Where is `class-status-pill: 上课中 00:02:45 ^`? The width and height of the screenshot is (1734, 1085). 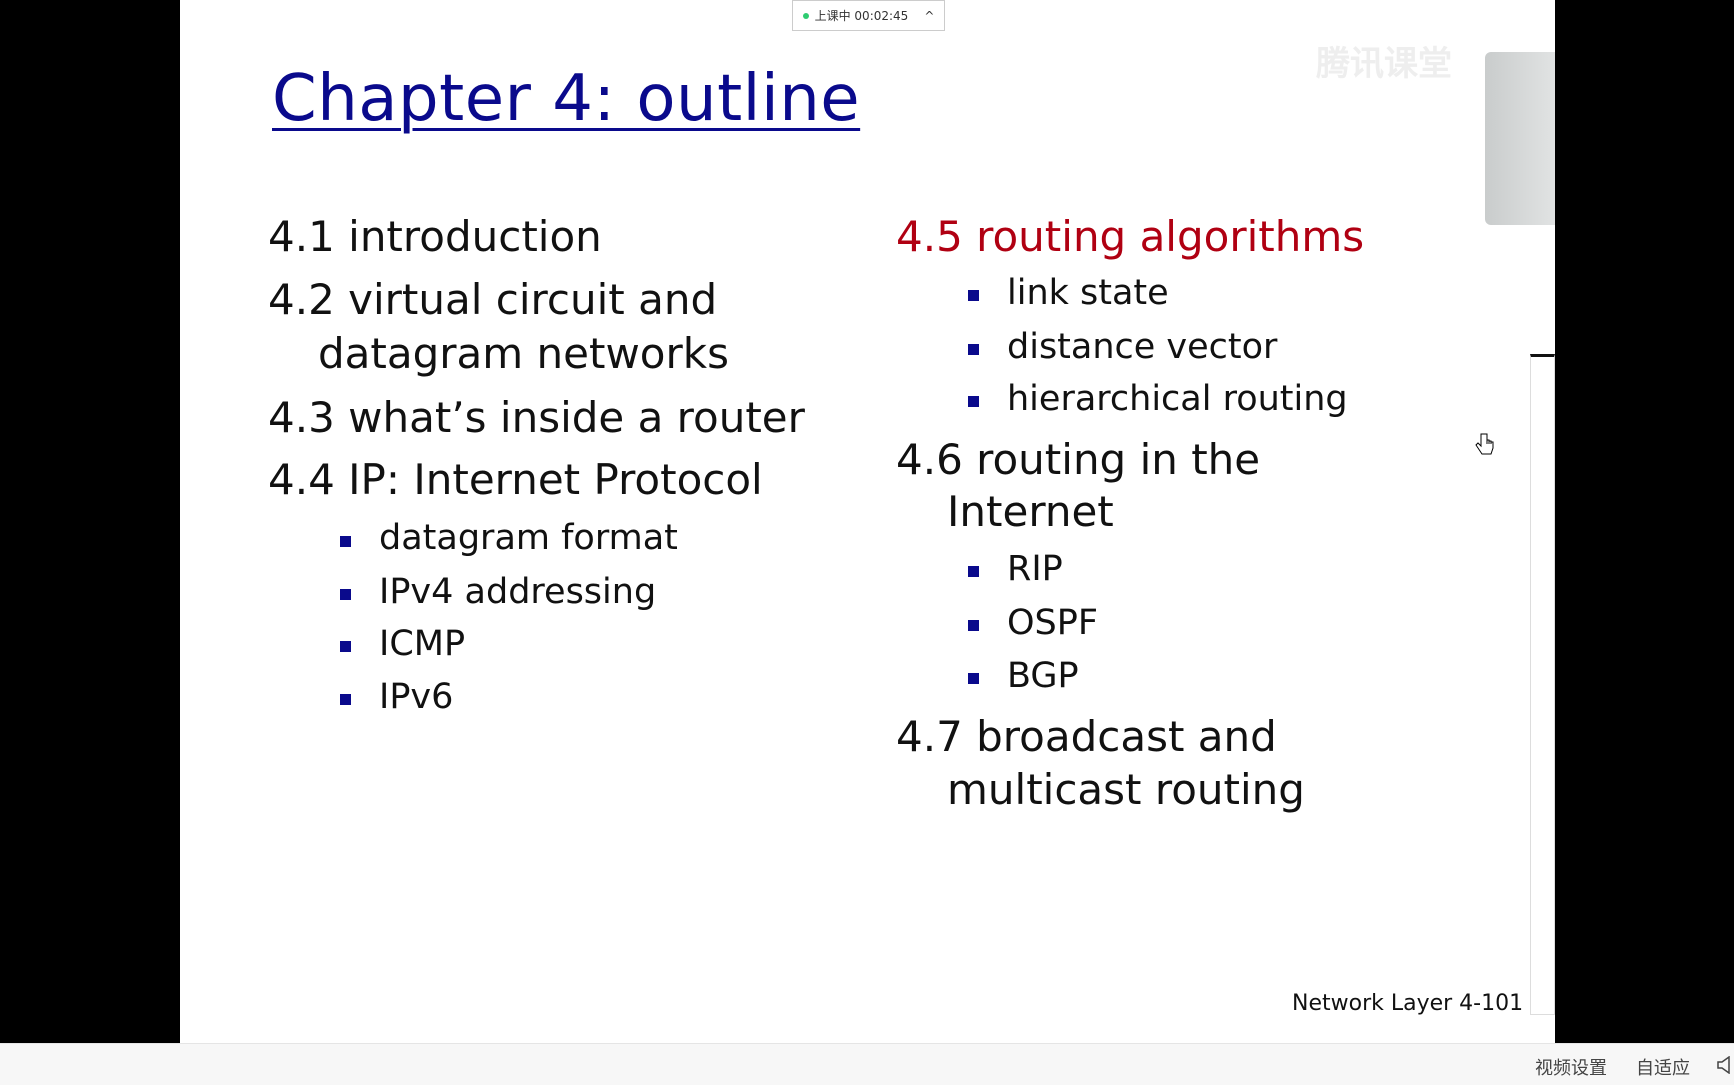
class-status-pill: 上课中 00:02:45 ^ is located at coordinates (868, 15).